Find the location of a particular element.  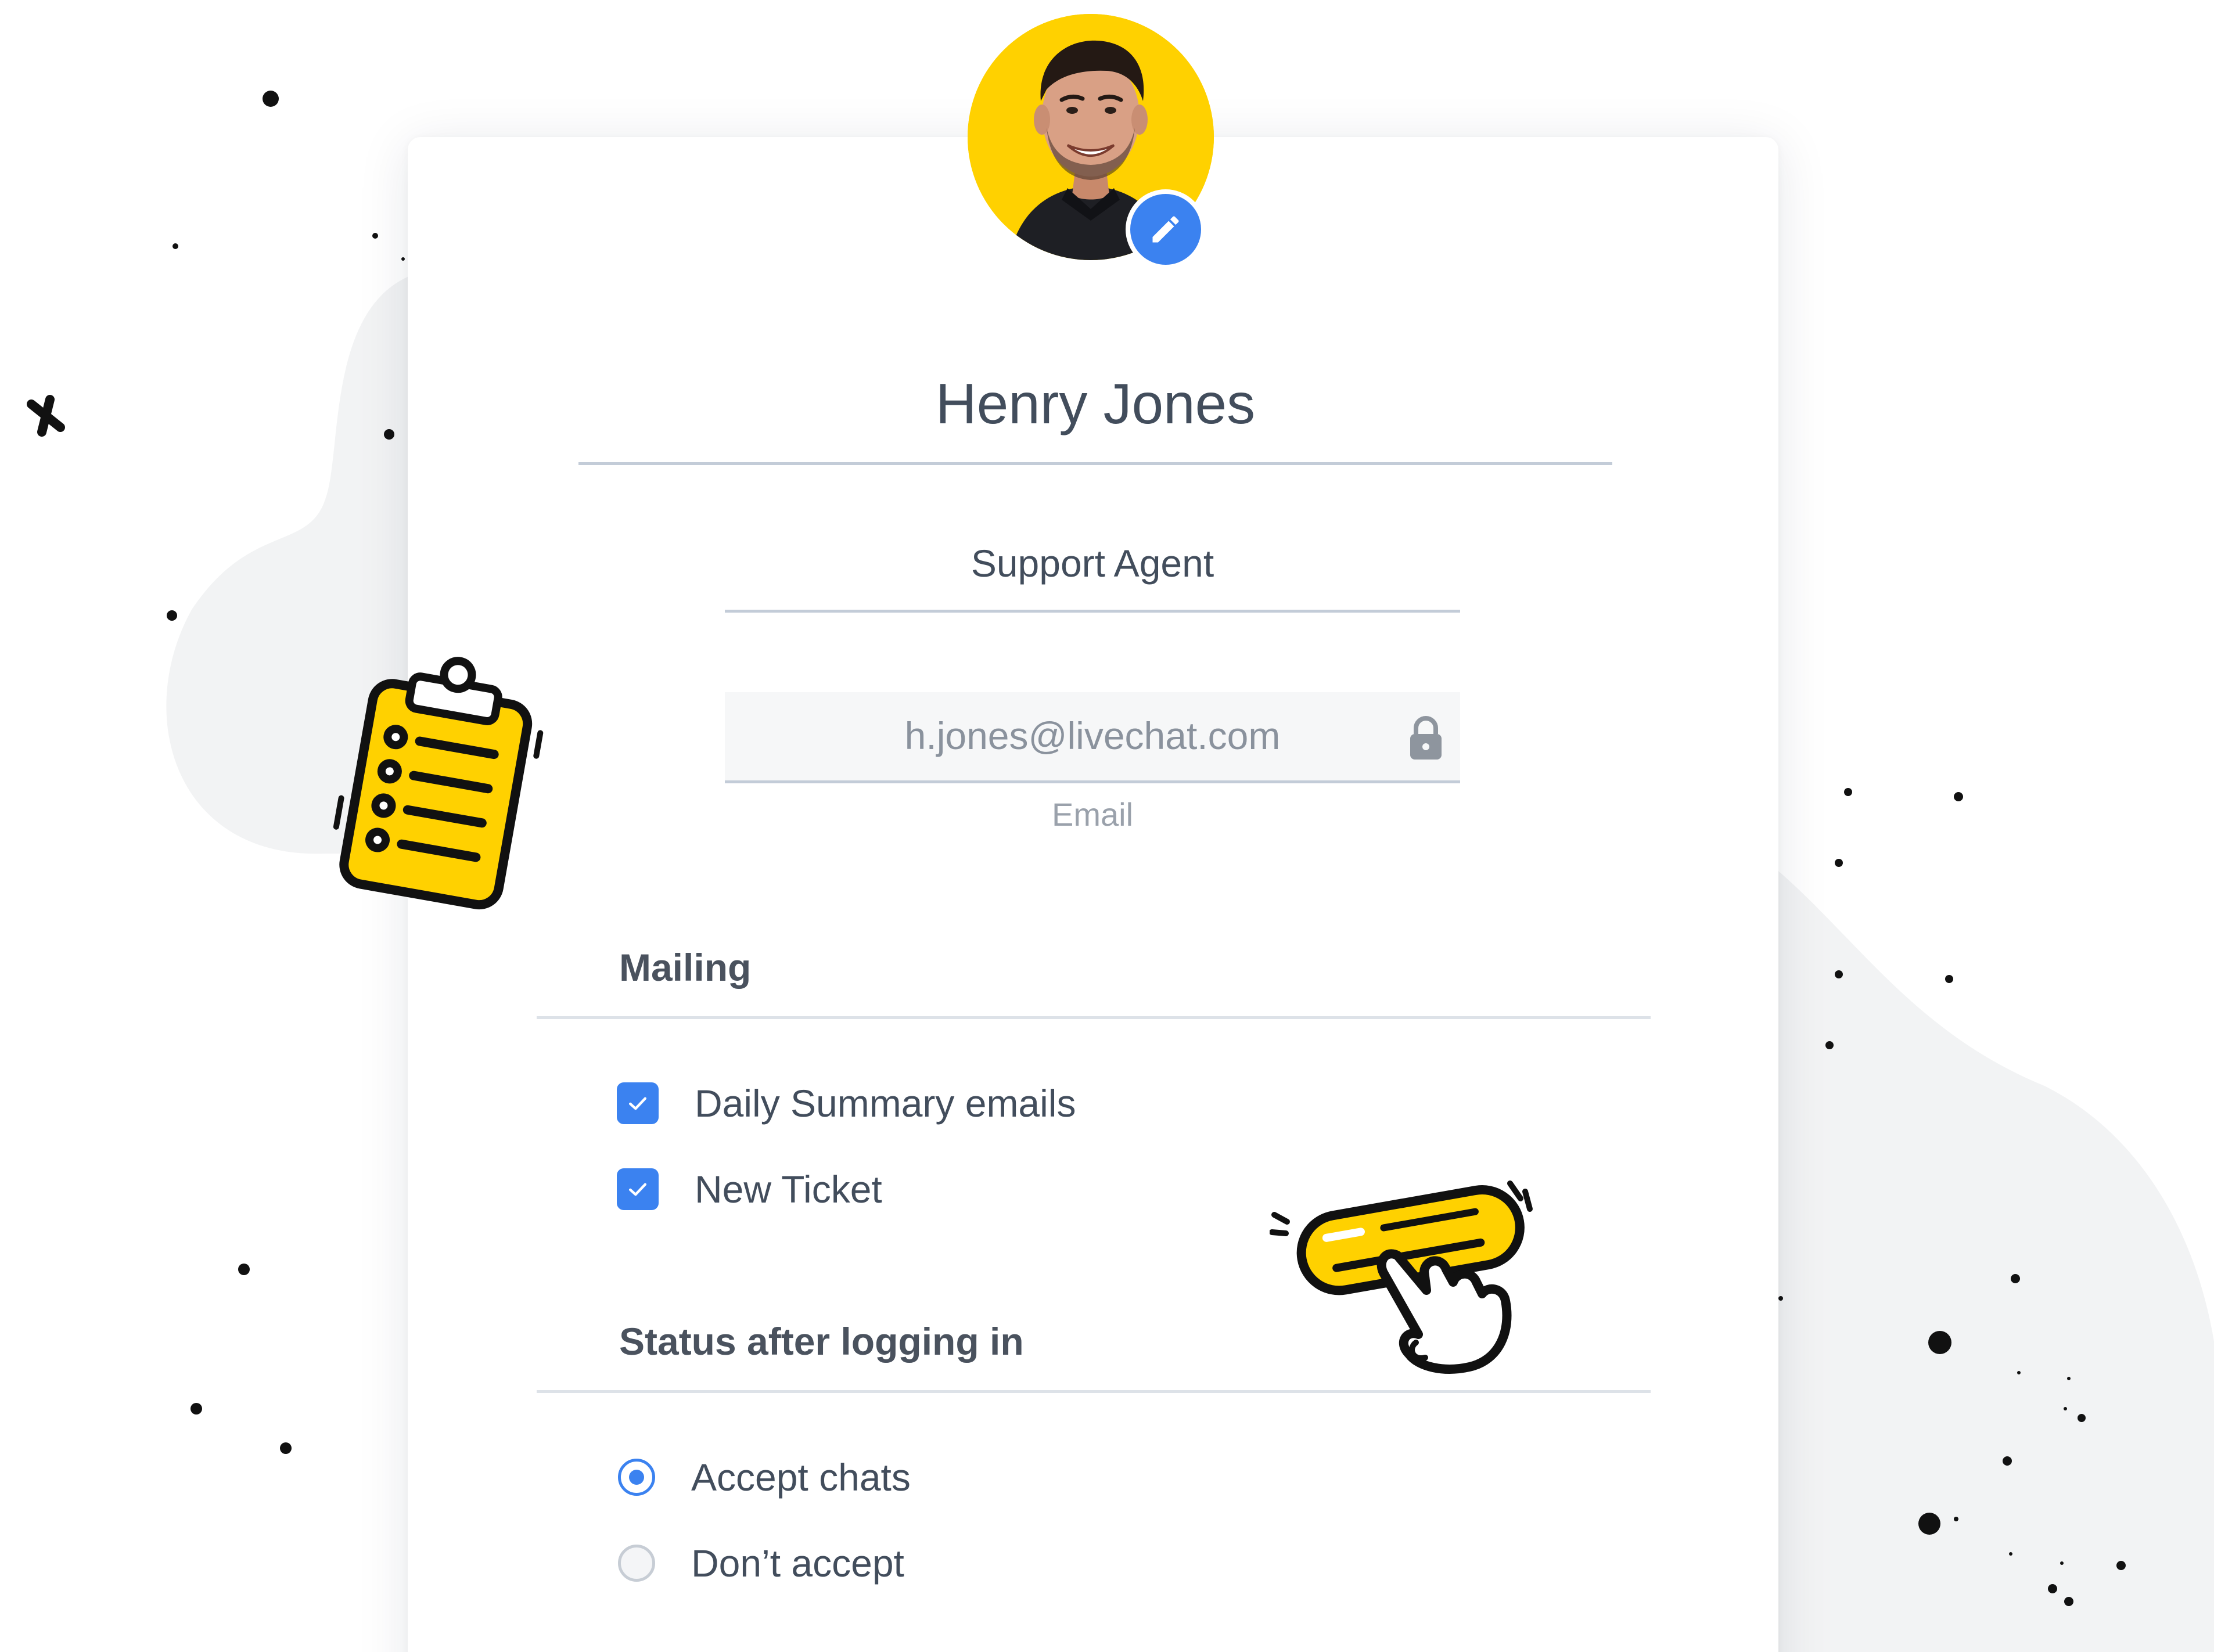

status-section-title: Status after logging in is located at coordinates (821, 1341).